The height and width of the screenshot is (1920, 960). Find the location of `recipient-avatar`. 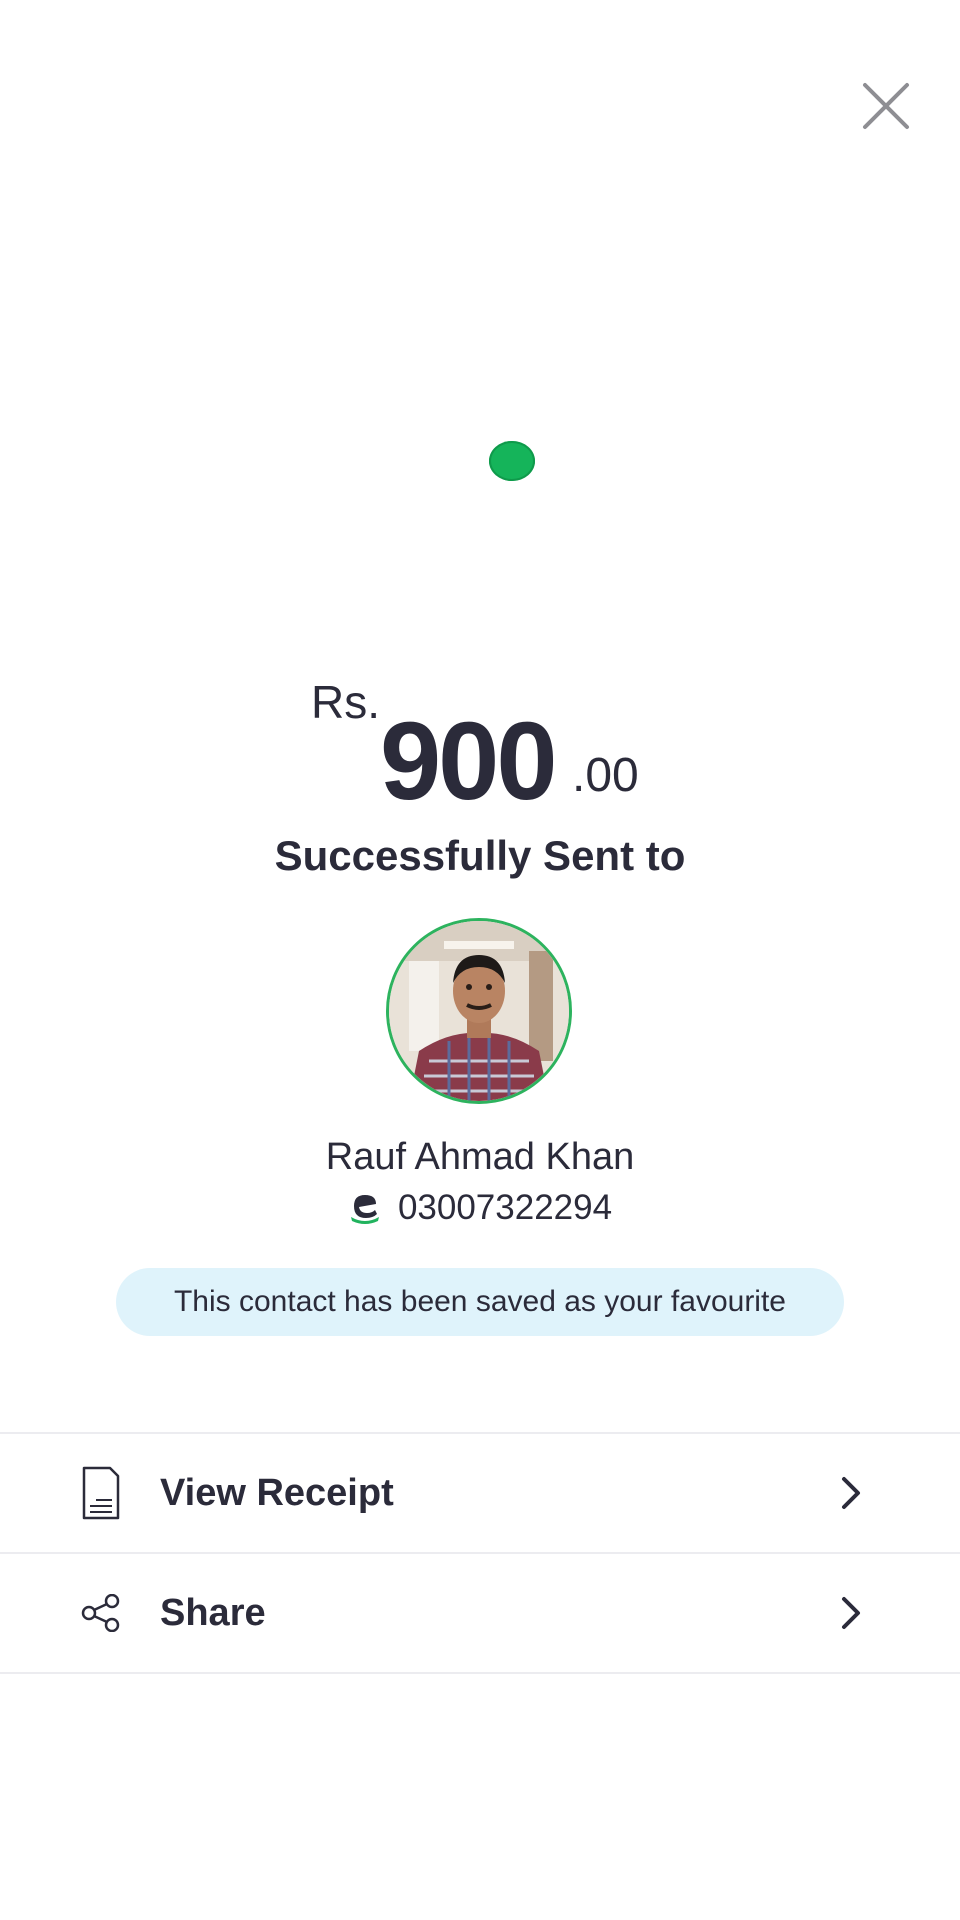

recipient-avatar is located at coordinates (479, 1011).